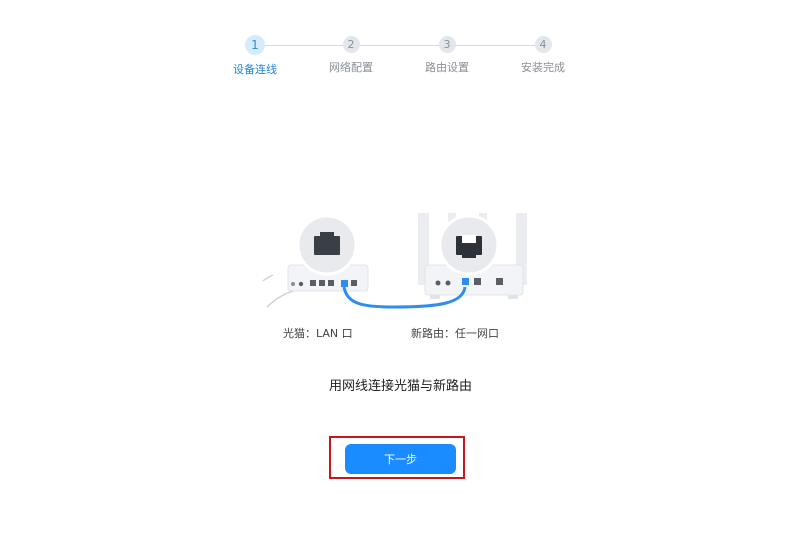 The width and height of the screenshot is (801, 560). Describe the element at coordinates (400, 386) in the screenshot. I see `connection-instruction: 用网线连接光猫与新路由` at that location.